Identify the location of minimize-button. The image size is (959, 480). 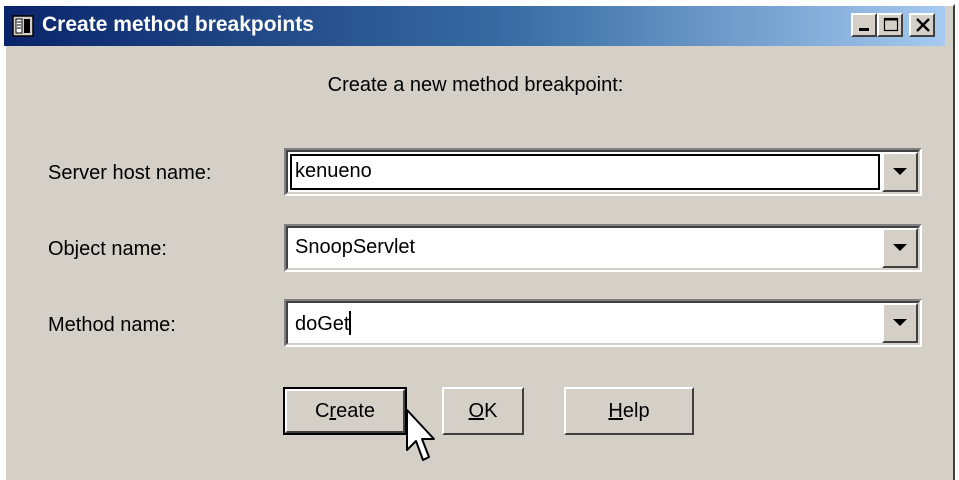
(864, 25).